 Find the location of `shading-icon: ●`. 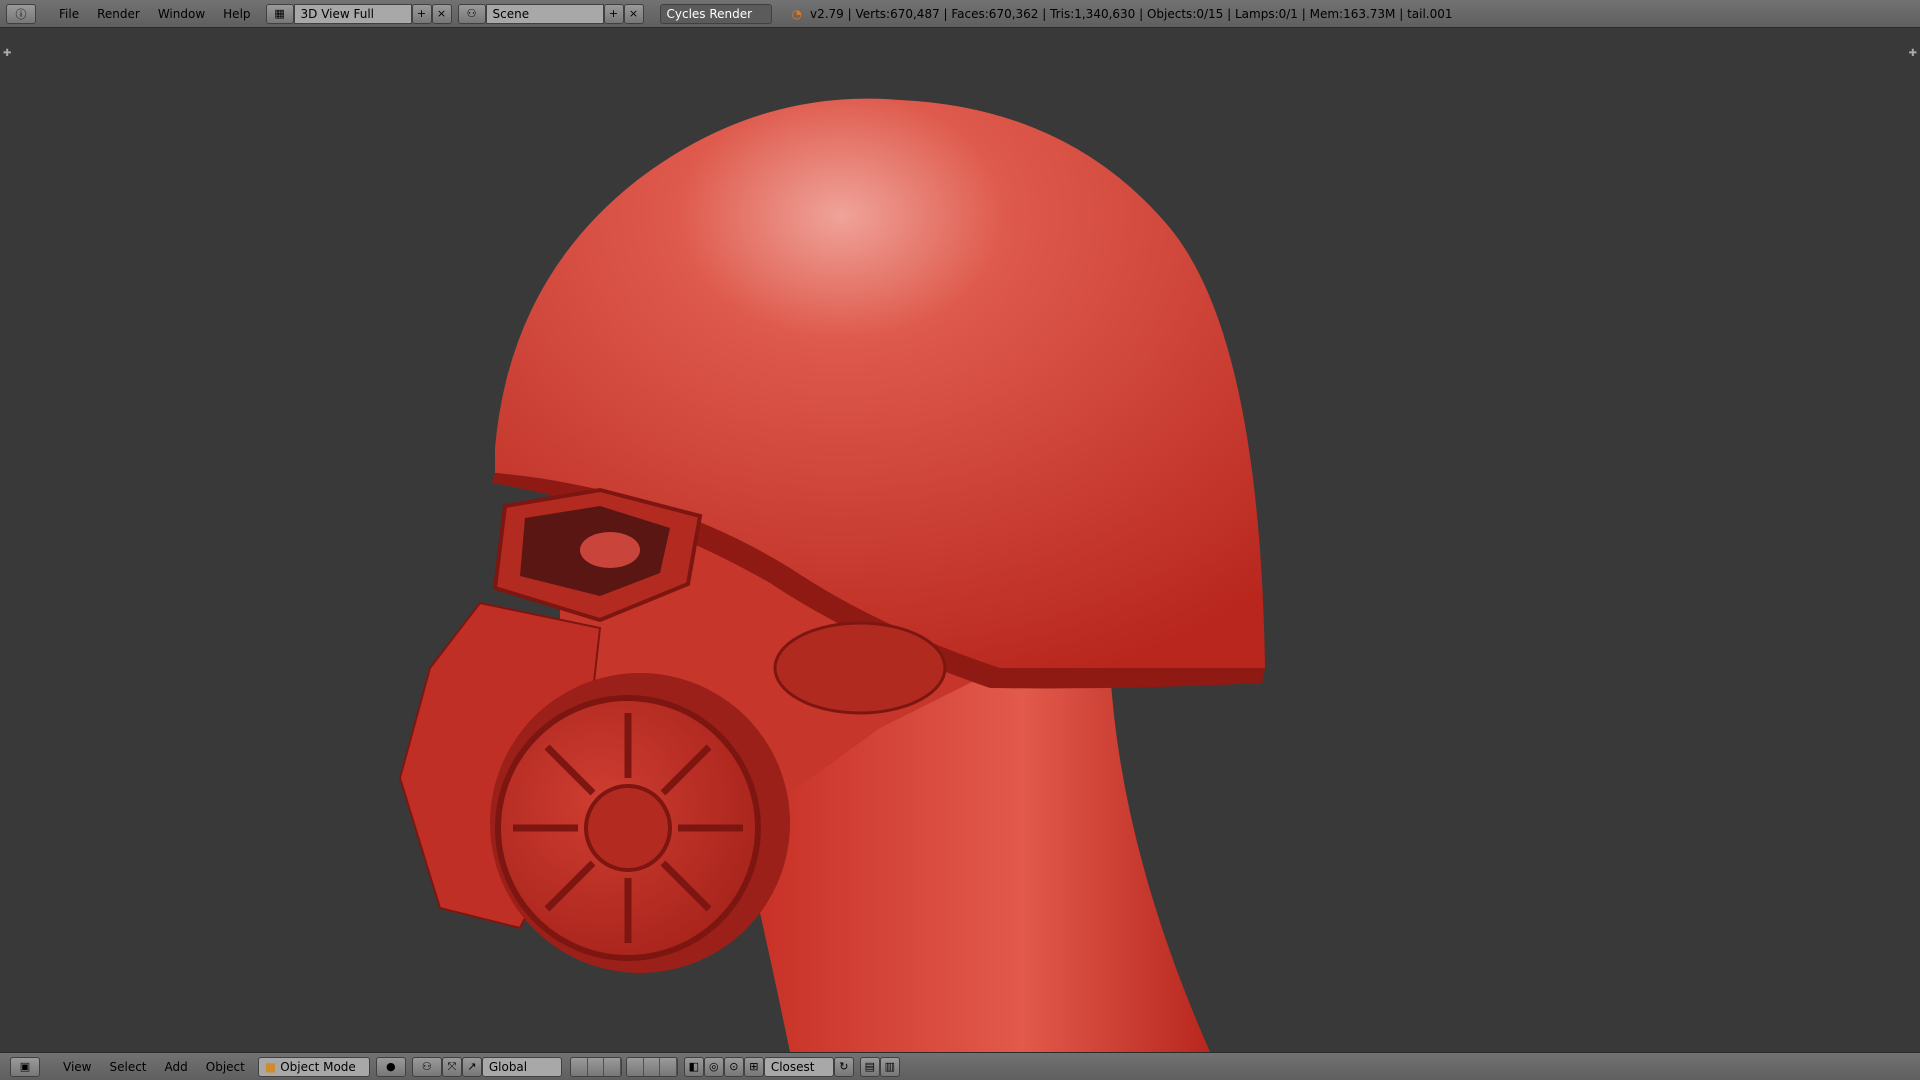

shading-icon: ● is located at coordinates (390, 1066).